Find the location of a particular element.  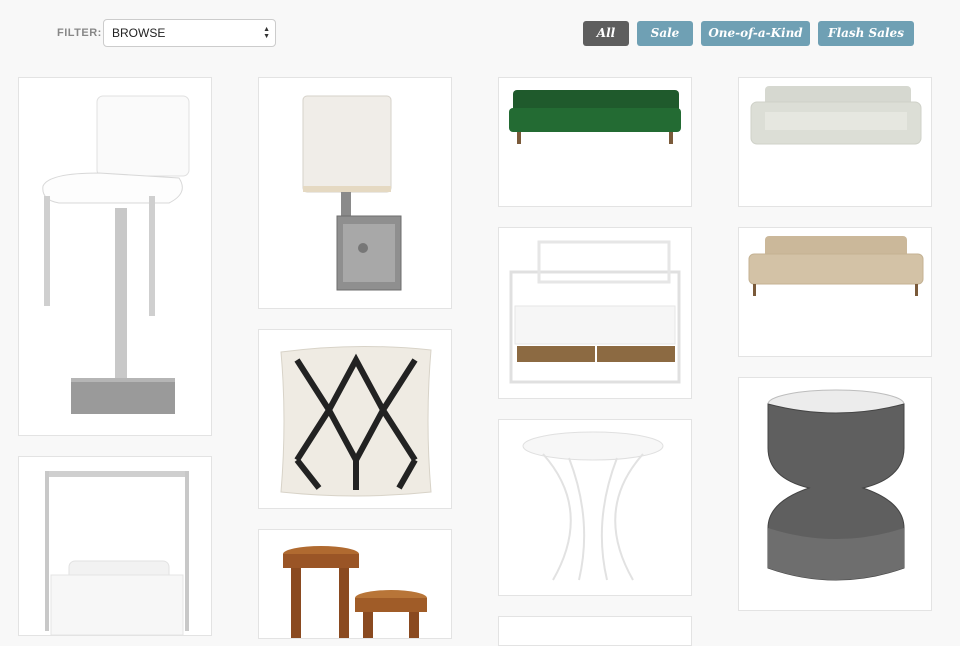

product-card-wall-sconce is located at coordinates (355, 193).